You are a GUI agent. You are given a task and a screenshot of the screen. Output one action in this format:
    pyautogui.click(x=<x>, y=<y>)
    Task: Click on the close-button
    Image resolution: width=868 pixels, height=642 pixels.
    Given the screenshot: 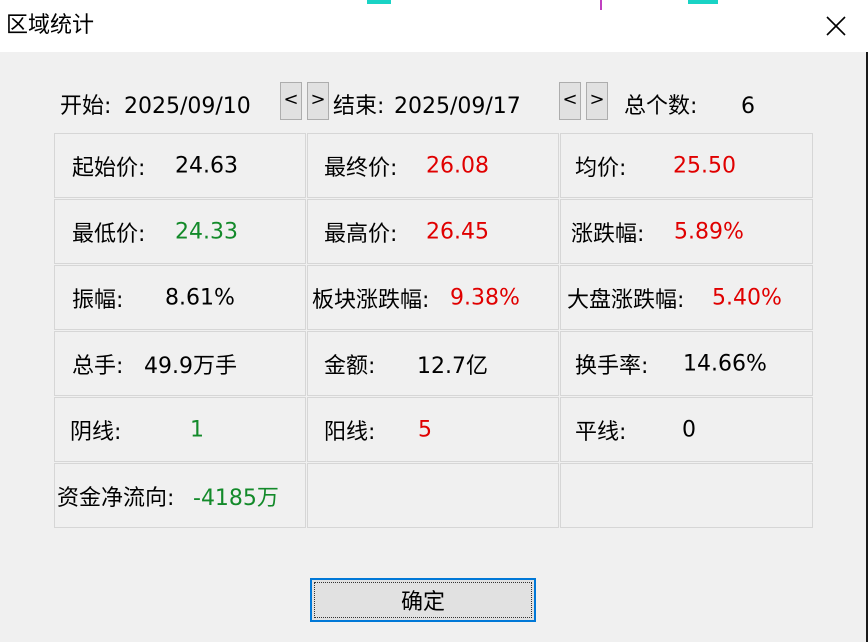 What is the action you would take?
    pyautogui.click(x=836, y=26)
    